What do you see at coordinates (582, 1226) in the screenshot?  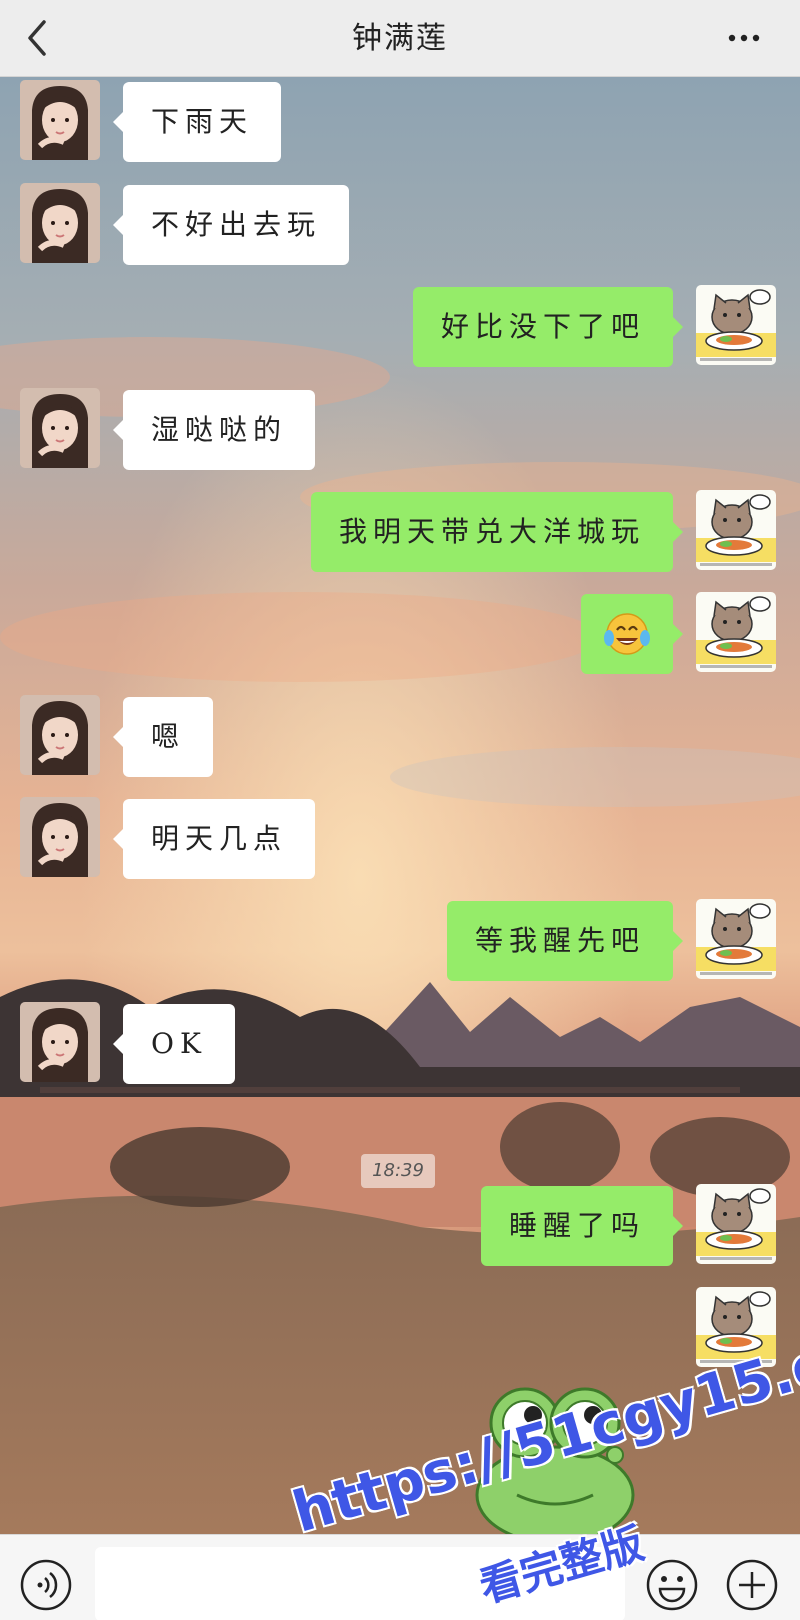 I see `sent-message-bubble: 睡醒了吗` at bounding box center [582, 1226].